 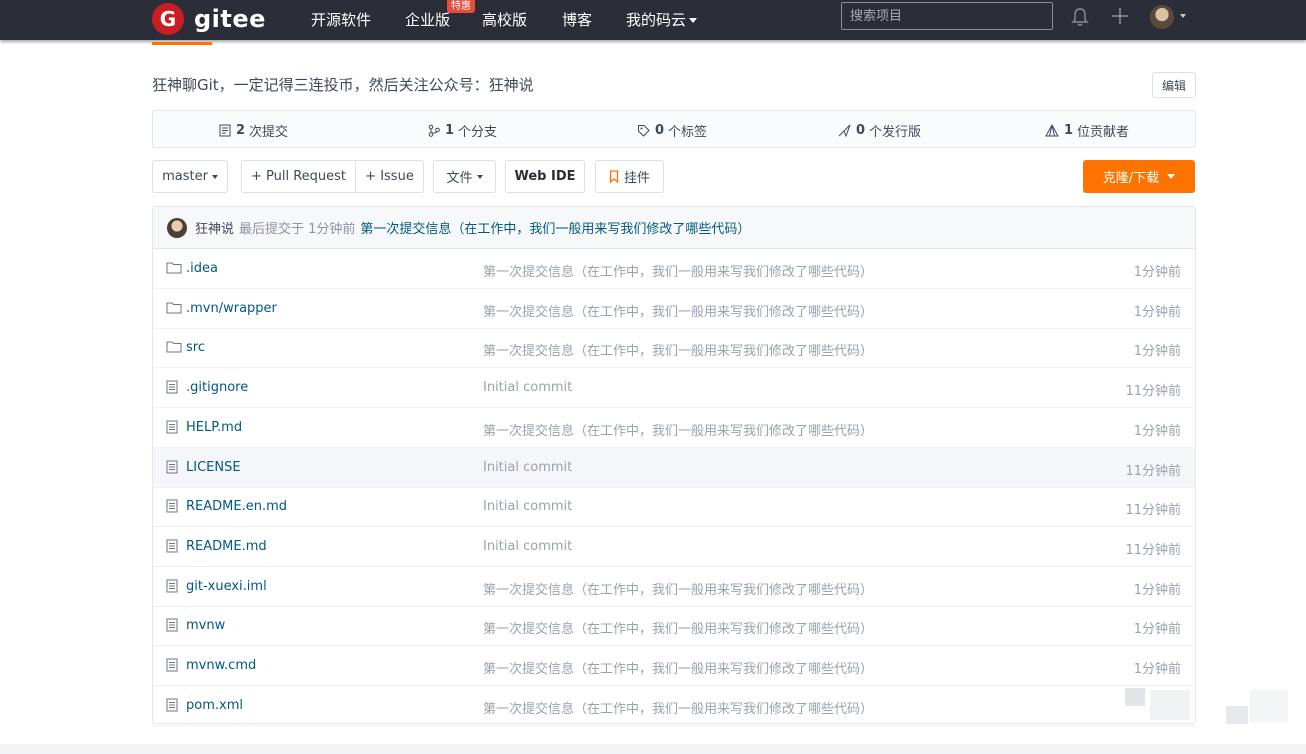 I want to click on nav-my-gitee: 我的码云, so click(x=662, y=19).